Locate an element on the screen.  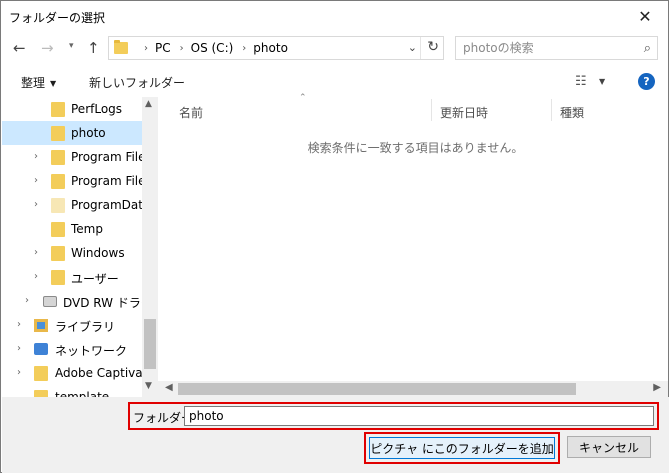
tree-item-adobe-captivate: › Adobe Captivate is located at coordinates (72, 373).